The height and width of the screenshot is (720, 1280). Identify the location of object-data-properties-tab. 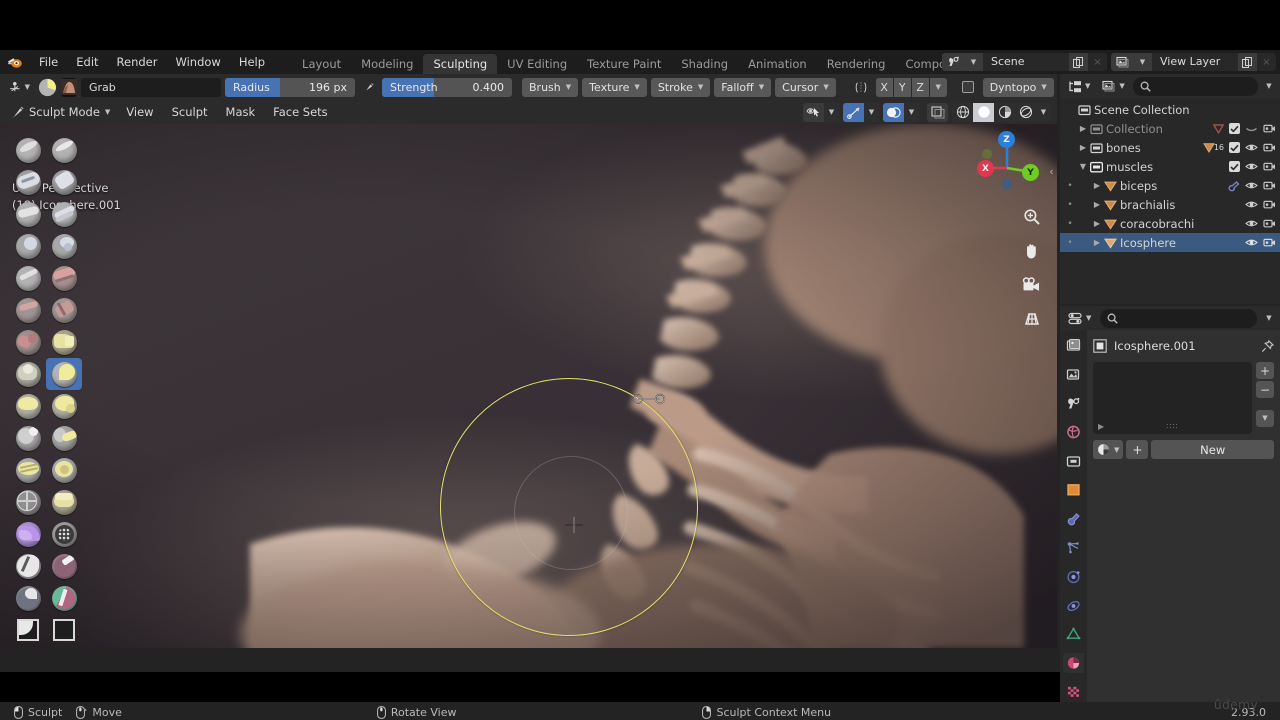
(1073, 634).